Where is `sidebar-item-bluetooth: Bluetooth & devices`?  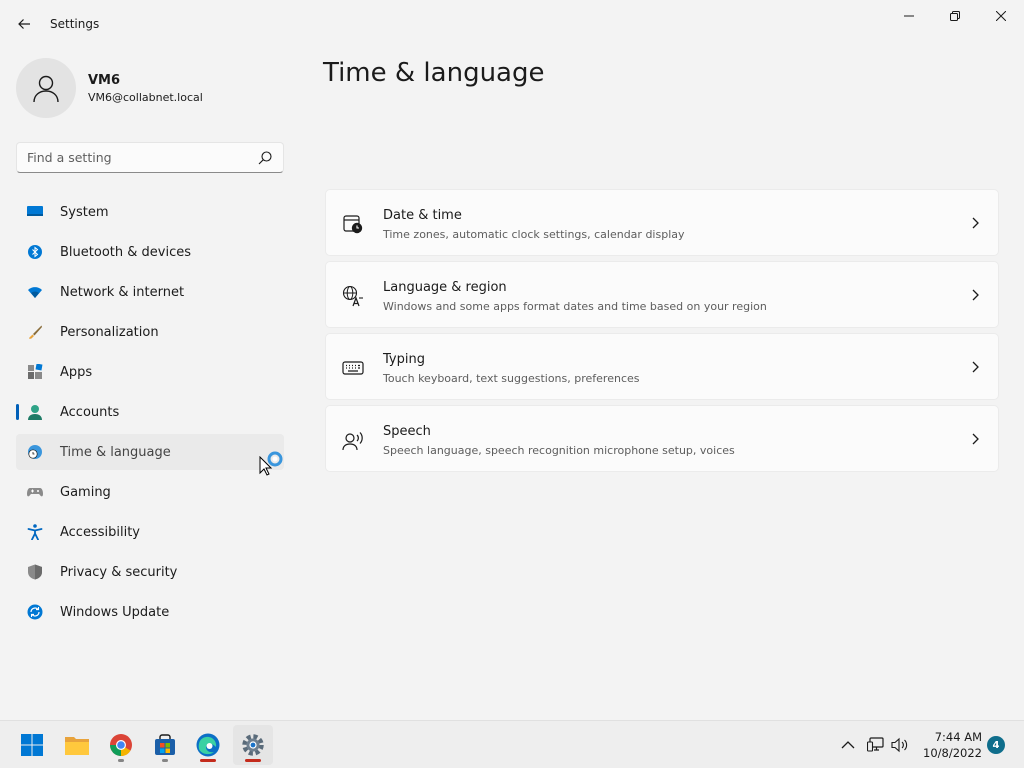
sidebar-item-bluetooth: Bluetooth & devices is located at coordinates (150, 252).